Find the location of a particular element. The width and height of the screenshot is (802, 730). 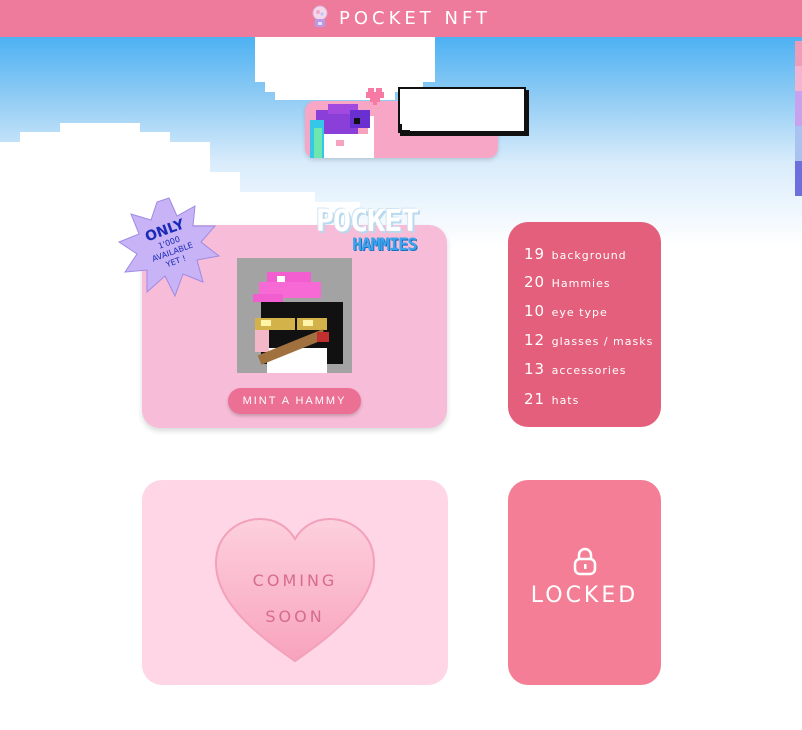

coming-soon-text: COMING SOON is located at coordinates (295, 599).